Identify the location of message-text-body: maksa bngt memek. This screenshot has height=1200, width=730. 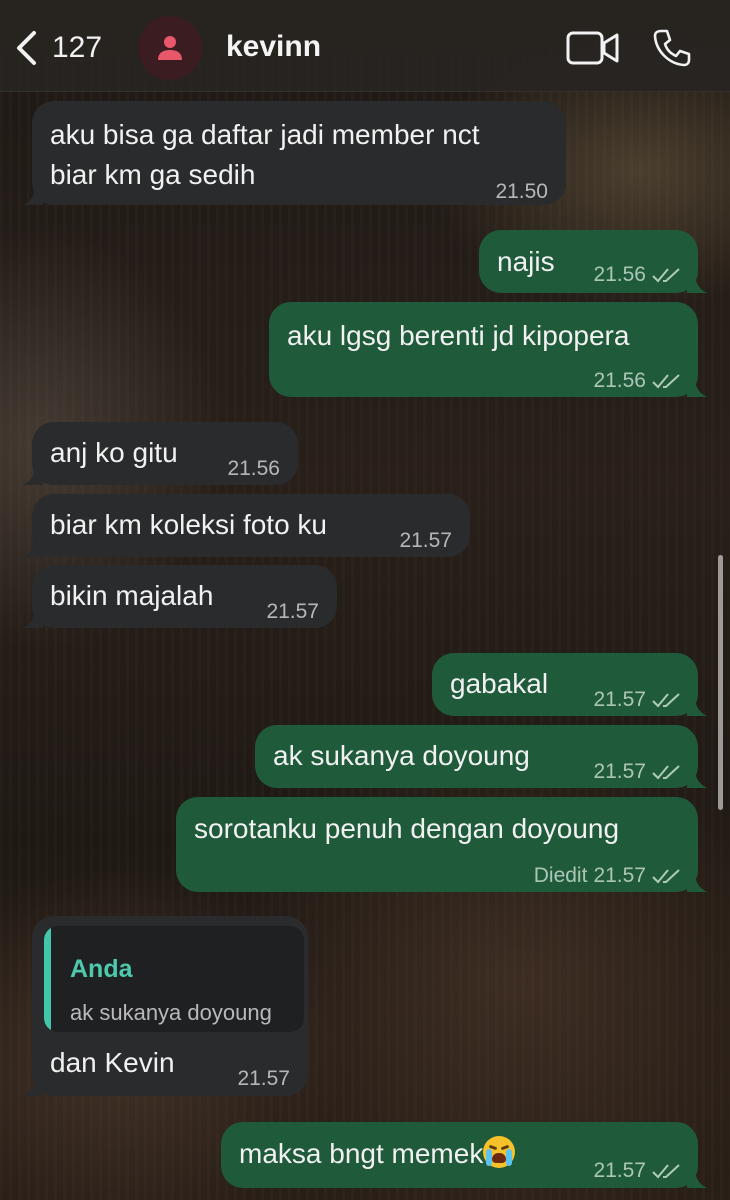
(361, 1153).